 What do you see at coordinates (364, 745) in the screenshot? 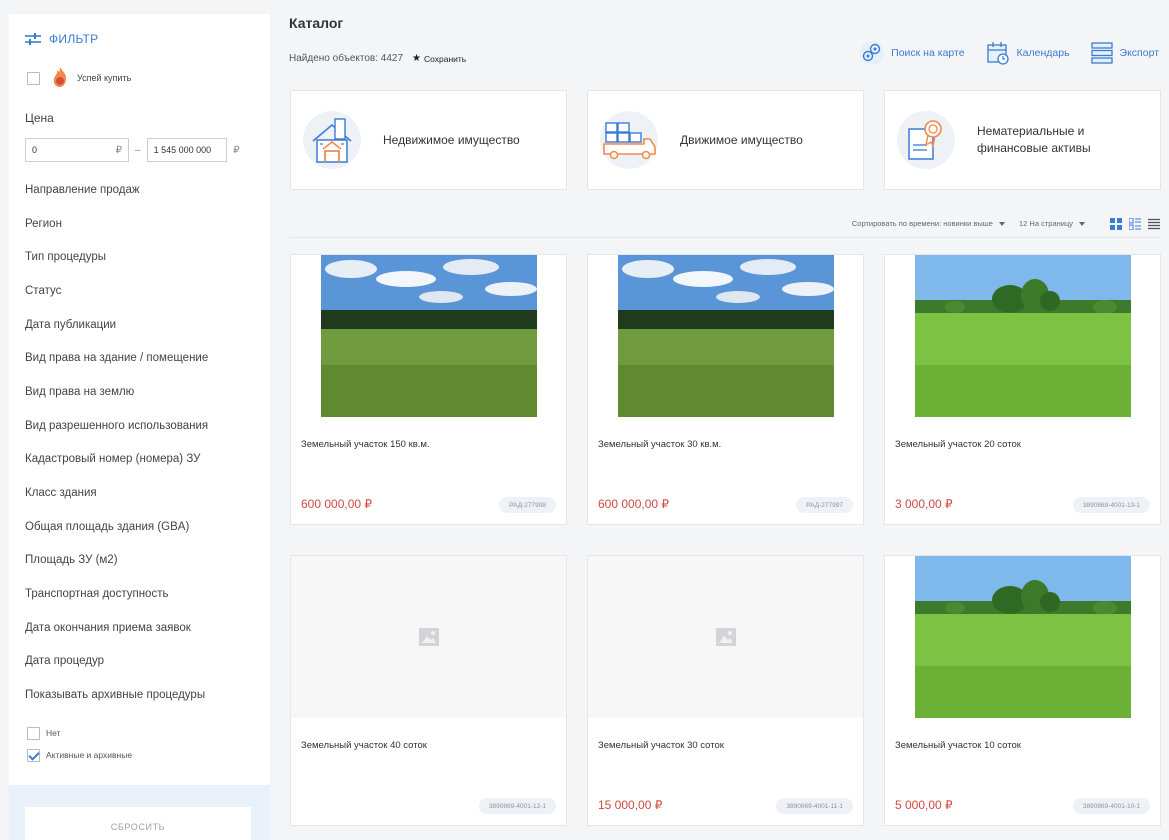
I see `lot-title: Земельный участок 40 соток` at bounding box center [364, 745].